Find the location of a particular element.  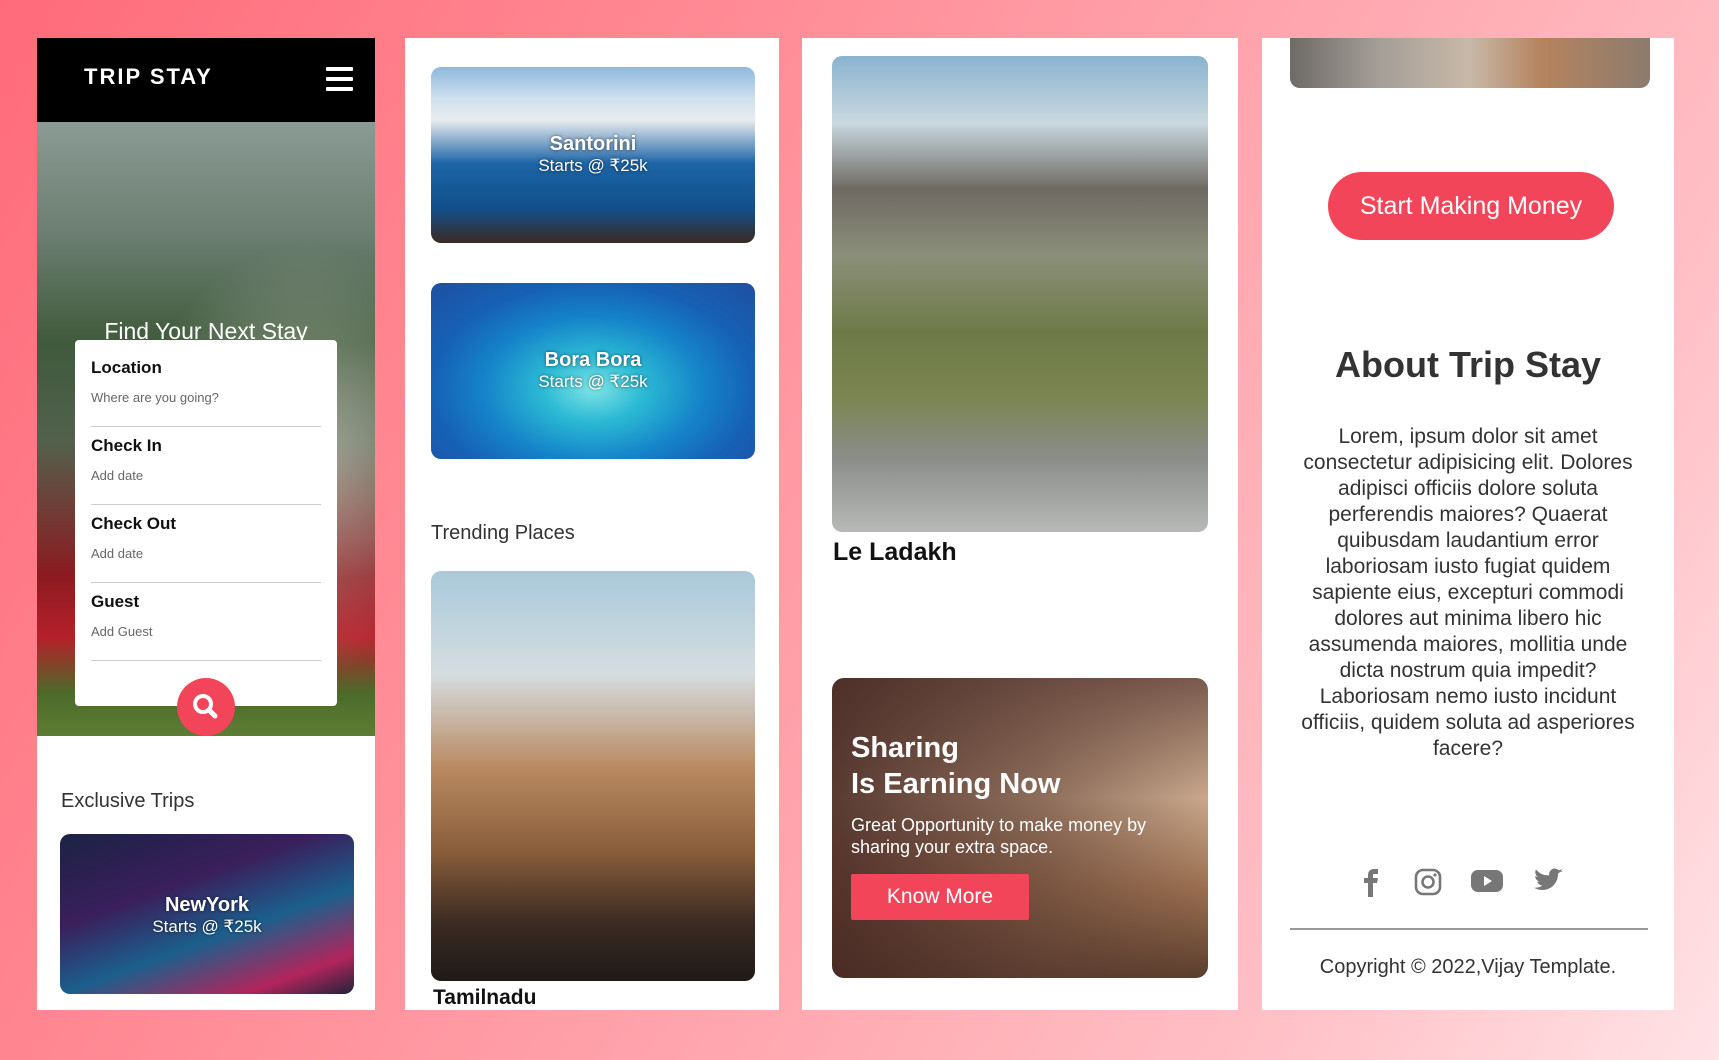

social-links is located at coordinates (1472, 883).